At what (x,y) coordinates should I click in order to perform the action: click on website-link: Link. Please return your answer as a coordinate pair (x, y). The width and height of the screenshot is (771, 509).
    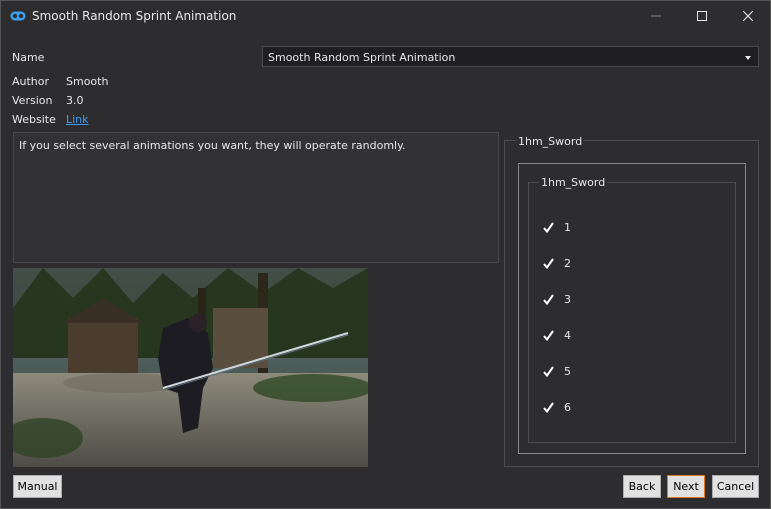
    Looking at the image, I should click on (77, 119).